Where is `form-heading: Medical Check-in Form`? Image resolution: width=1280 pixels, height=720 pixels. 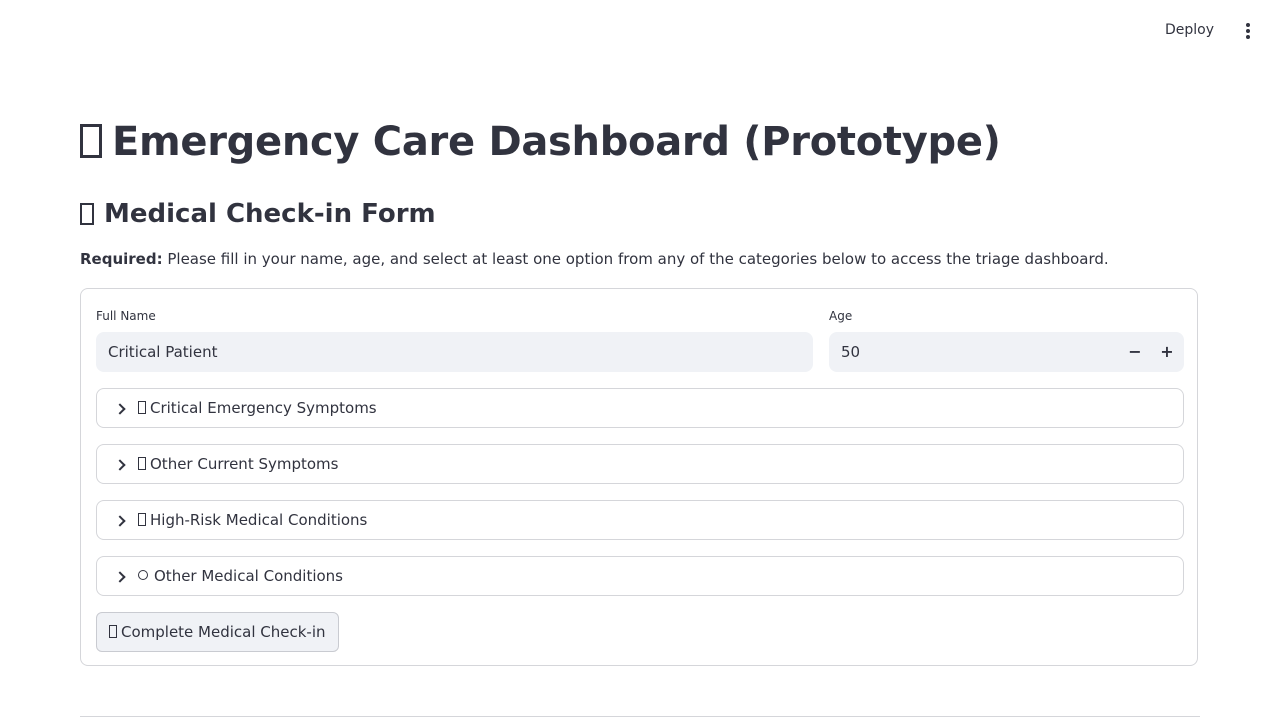
form-heading: Medical Check-in Form is located at coordinates (258, 214).